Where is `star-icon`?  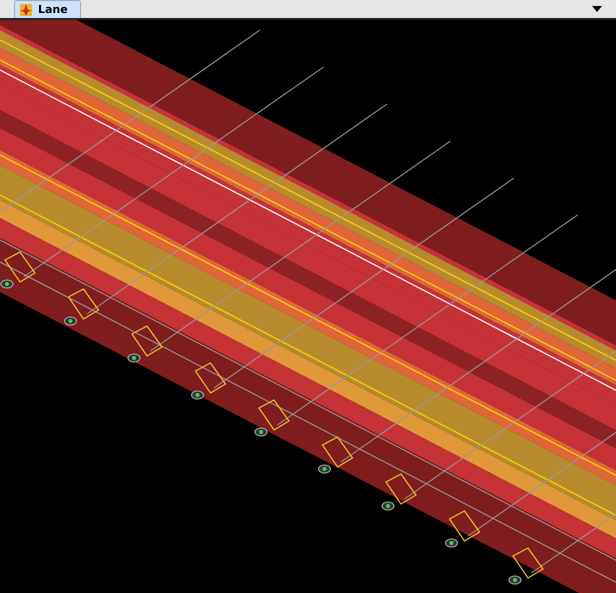
star-icon is located at coordinates (26, 9).